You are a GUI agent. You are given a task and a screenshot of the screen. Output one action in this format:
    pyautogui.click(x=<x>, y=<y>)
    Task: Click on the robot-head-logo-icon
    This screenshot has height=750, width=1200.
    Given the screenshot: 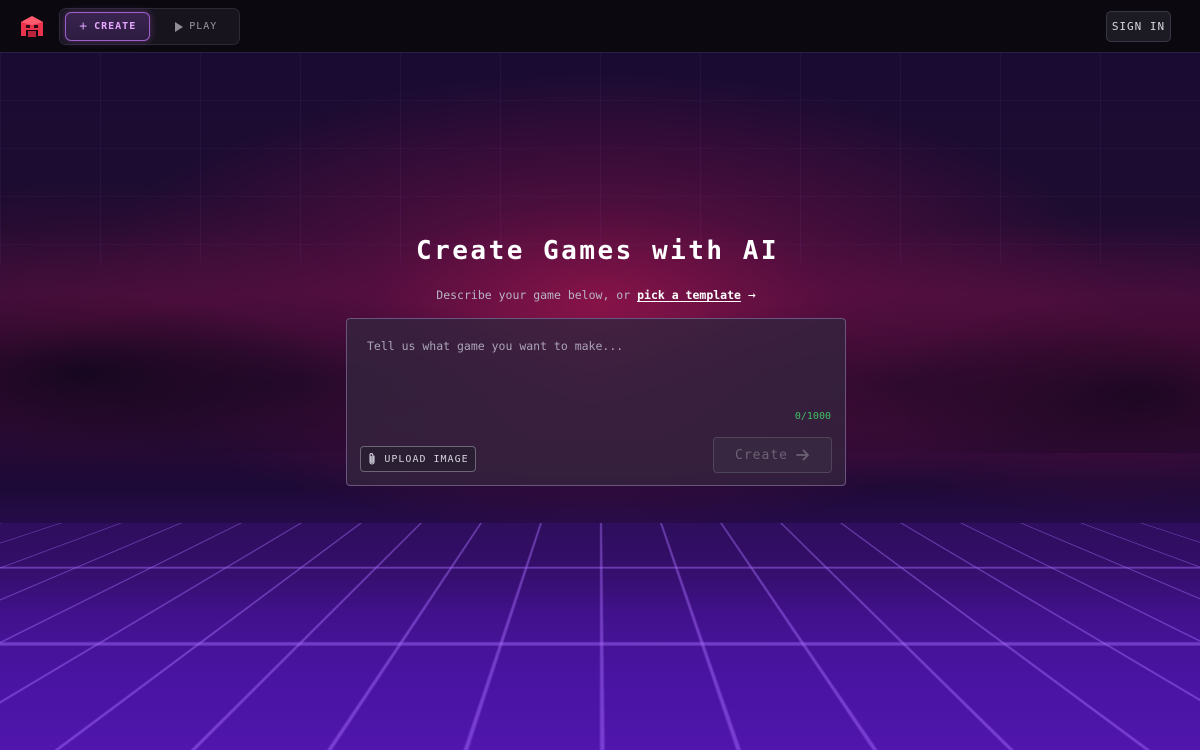 What is the action you would take?
    pyautogui.click(x=32, y=27)
    